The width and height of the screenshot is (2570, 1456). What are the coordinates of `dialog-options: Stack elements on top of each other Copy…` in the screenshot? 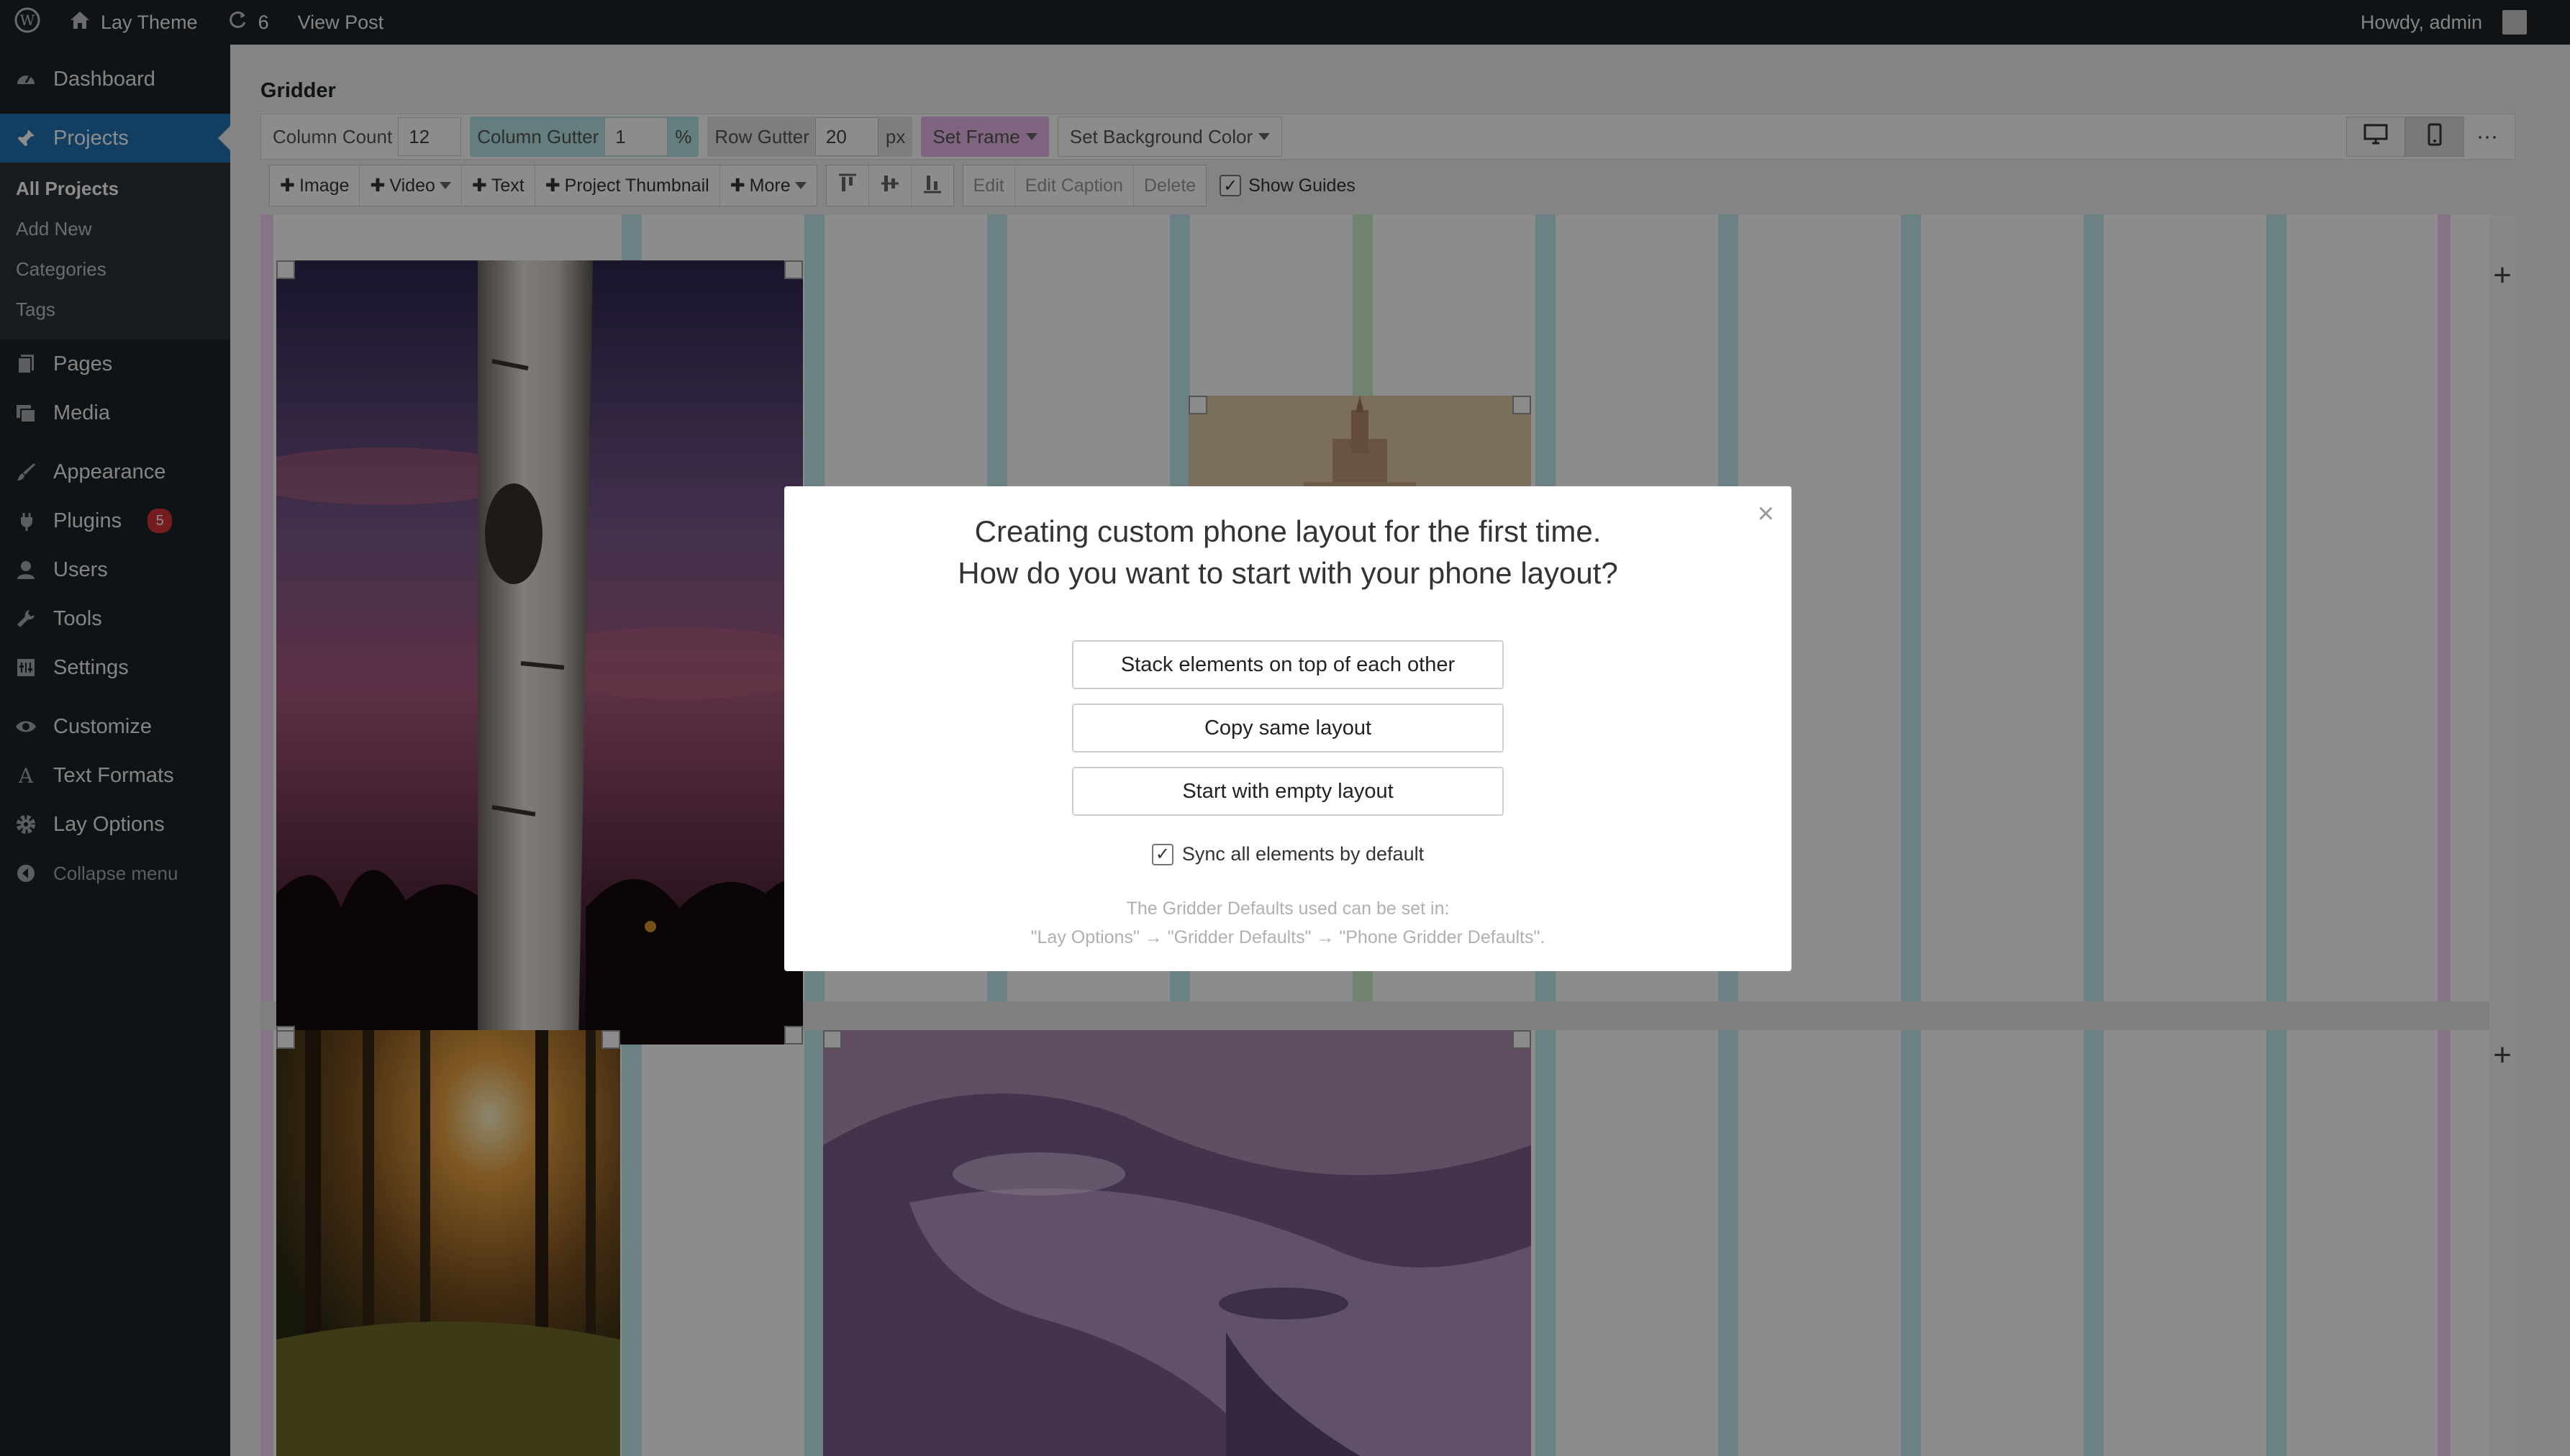 It's located at (1288, 728).